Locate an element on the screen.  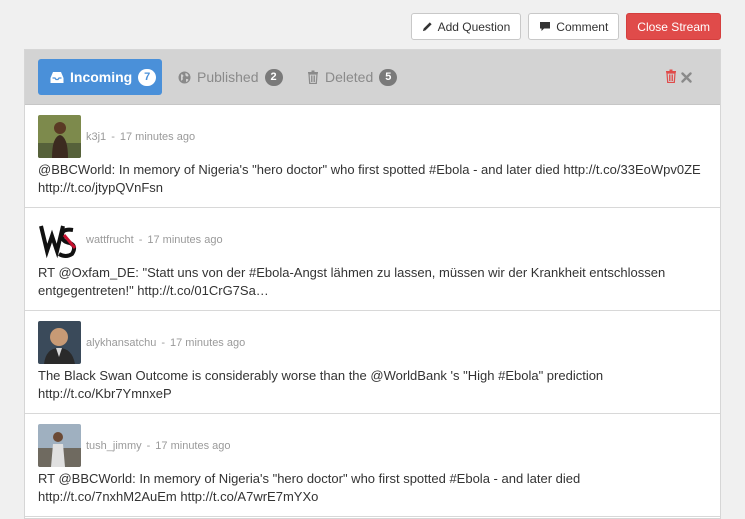
tab-published: Published 2 is located at coordinates (230, 77).